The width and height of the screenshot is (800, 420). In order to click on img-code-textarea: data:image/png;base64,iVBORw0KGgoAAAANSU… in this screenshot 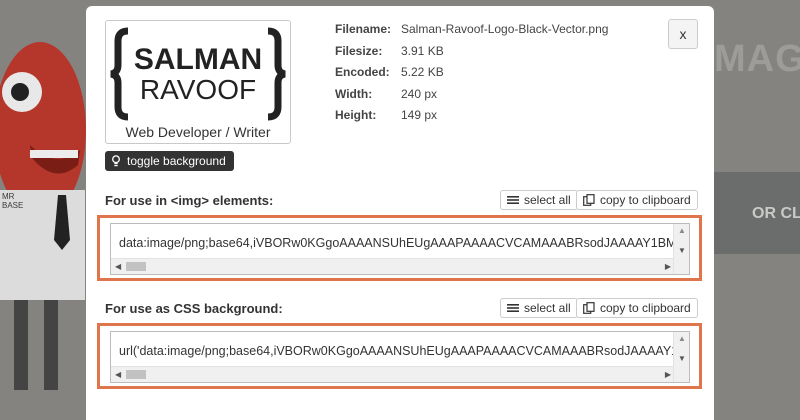, I will do `click(400, 249)`.